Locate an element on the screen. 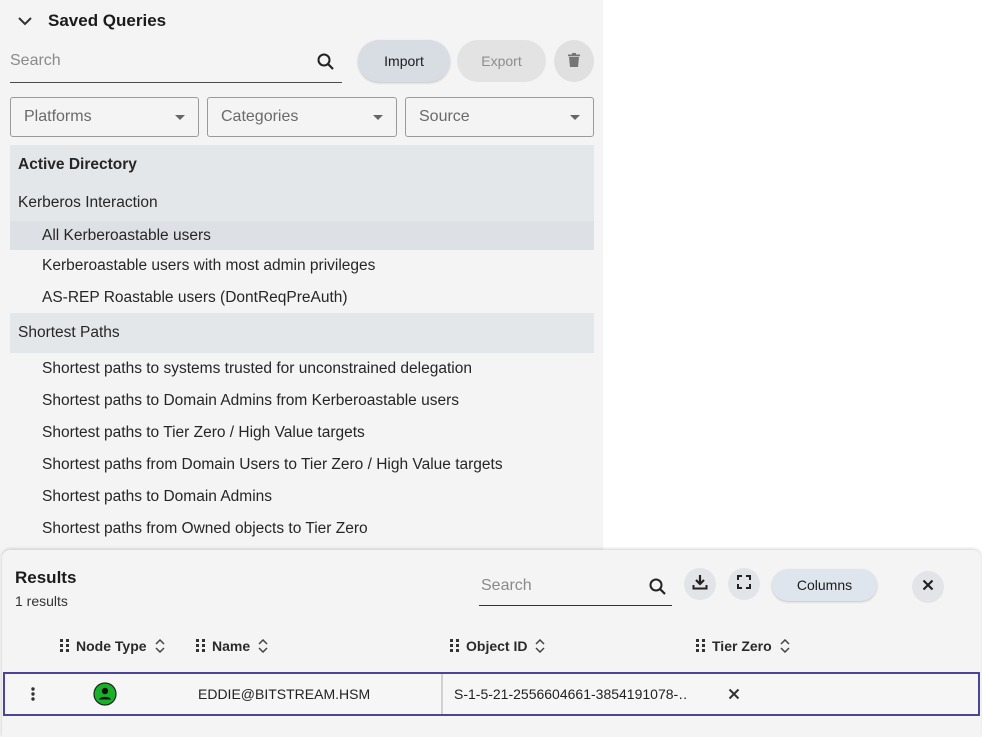  results-title: Results is located at coordinates (46, 577).